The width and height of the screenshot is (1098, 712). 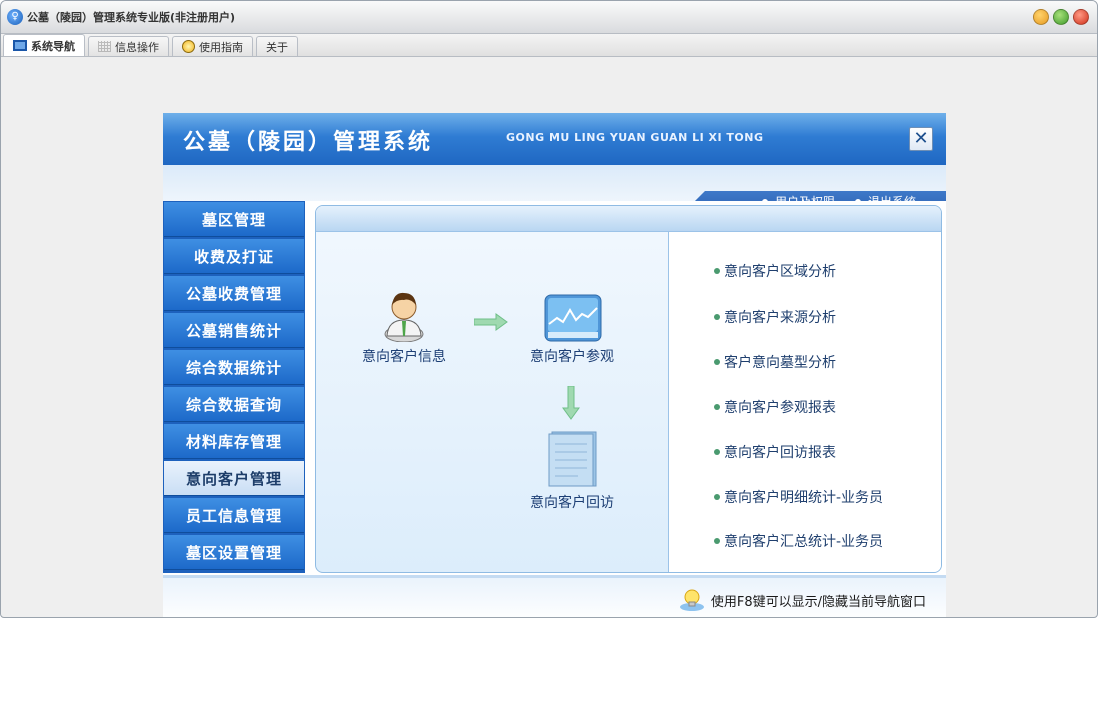 I want to click on arrow-right-icon, so click(x=491, y=322).